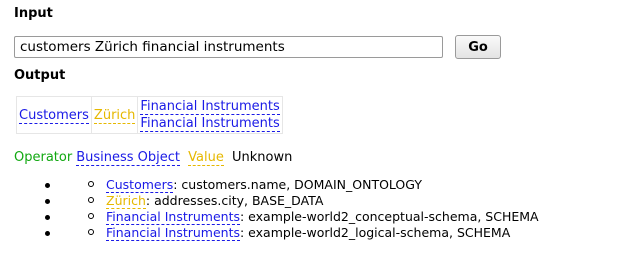 Image resolution: width=644 pixels, height=261 pixels. Describe the element at coordinates (210, 124) in the screenshot. I see `financial-instruments-link-2: Financial Instruments` at that location.